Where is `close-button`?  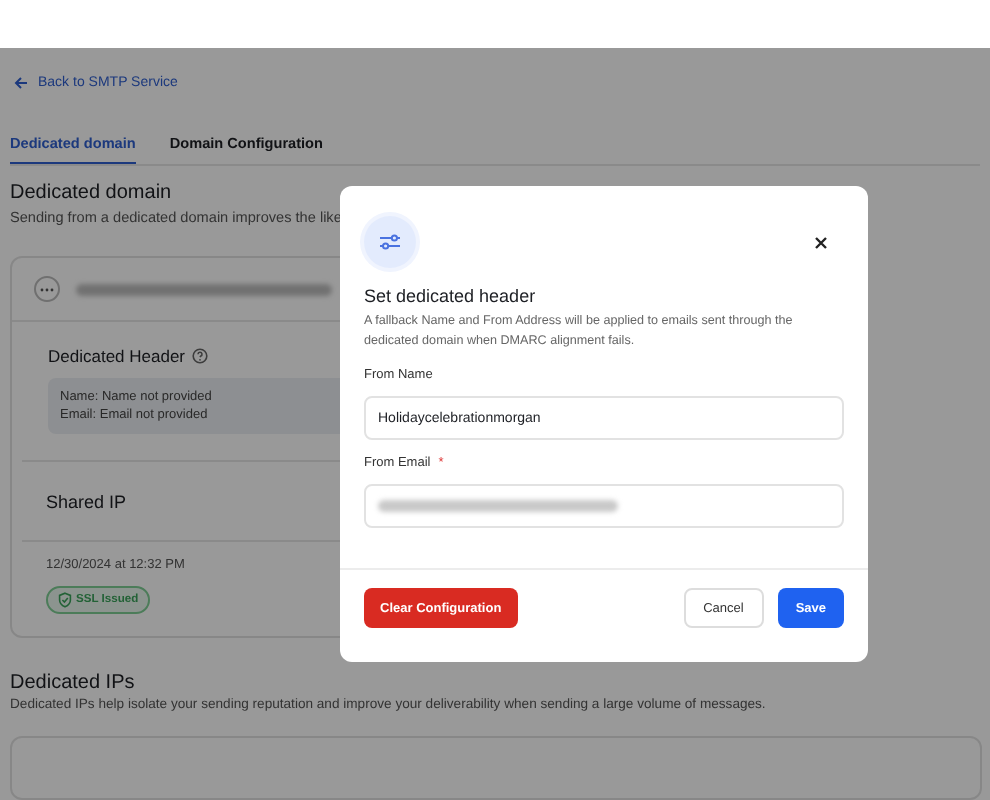 close-button is located at coordinates (821, 242).